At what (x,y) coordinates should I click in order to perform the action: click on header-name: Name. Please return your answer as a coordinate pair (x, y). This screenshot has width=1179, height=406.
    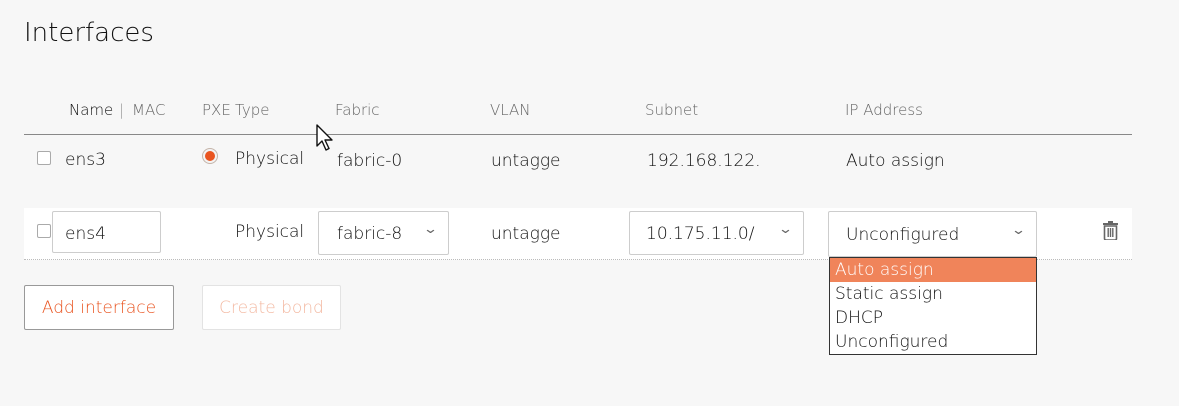
    Looking at the image, I should click on (91, 110).